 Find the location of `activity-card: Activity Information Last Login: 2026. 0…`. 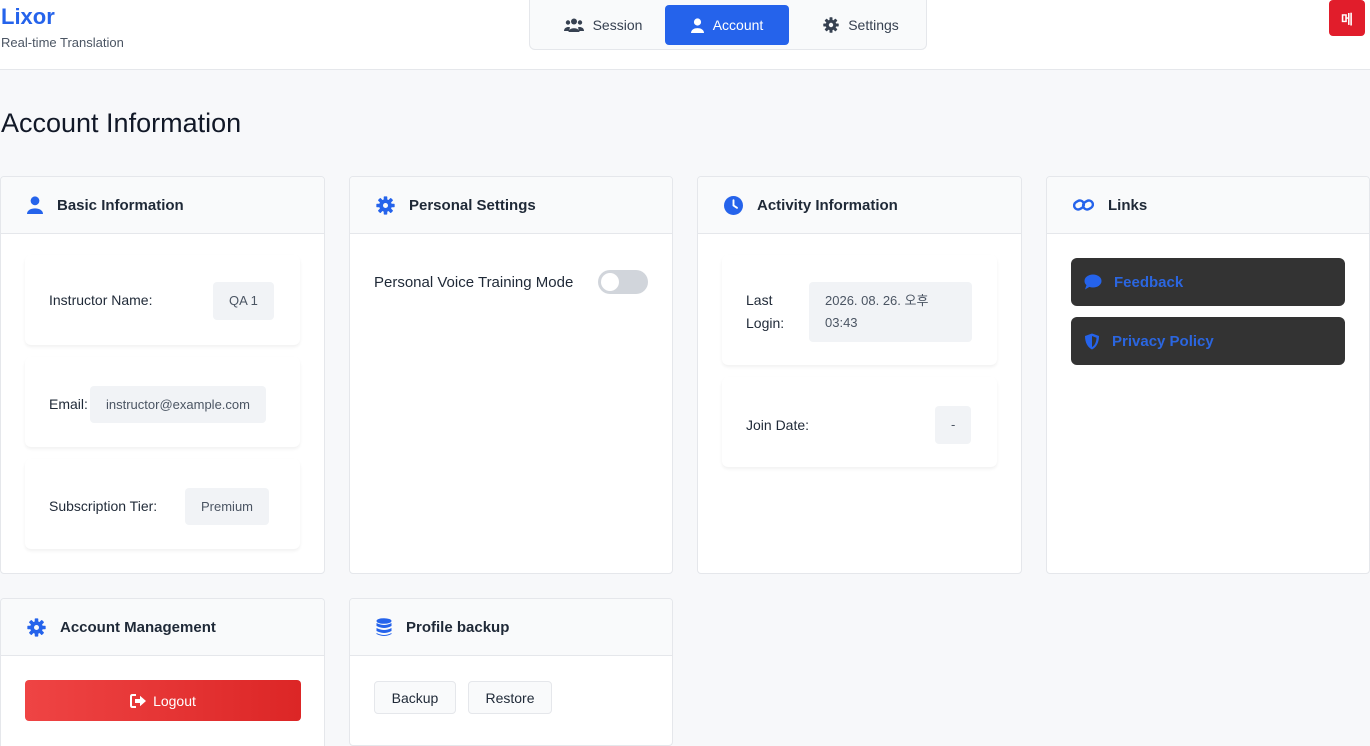

activity-card: Activity Information Last Login: 2026. 0… is located at coordinates (859, 375).